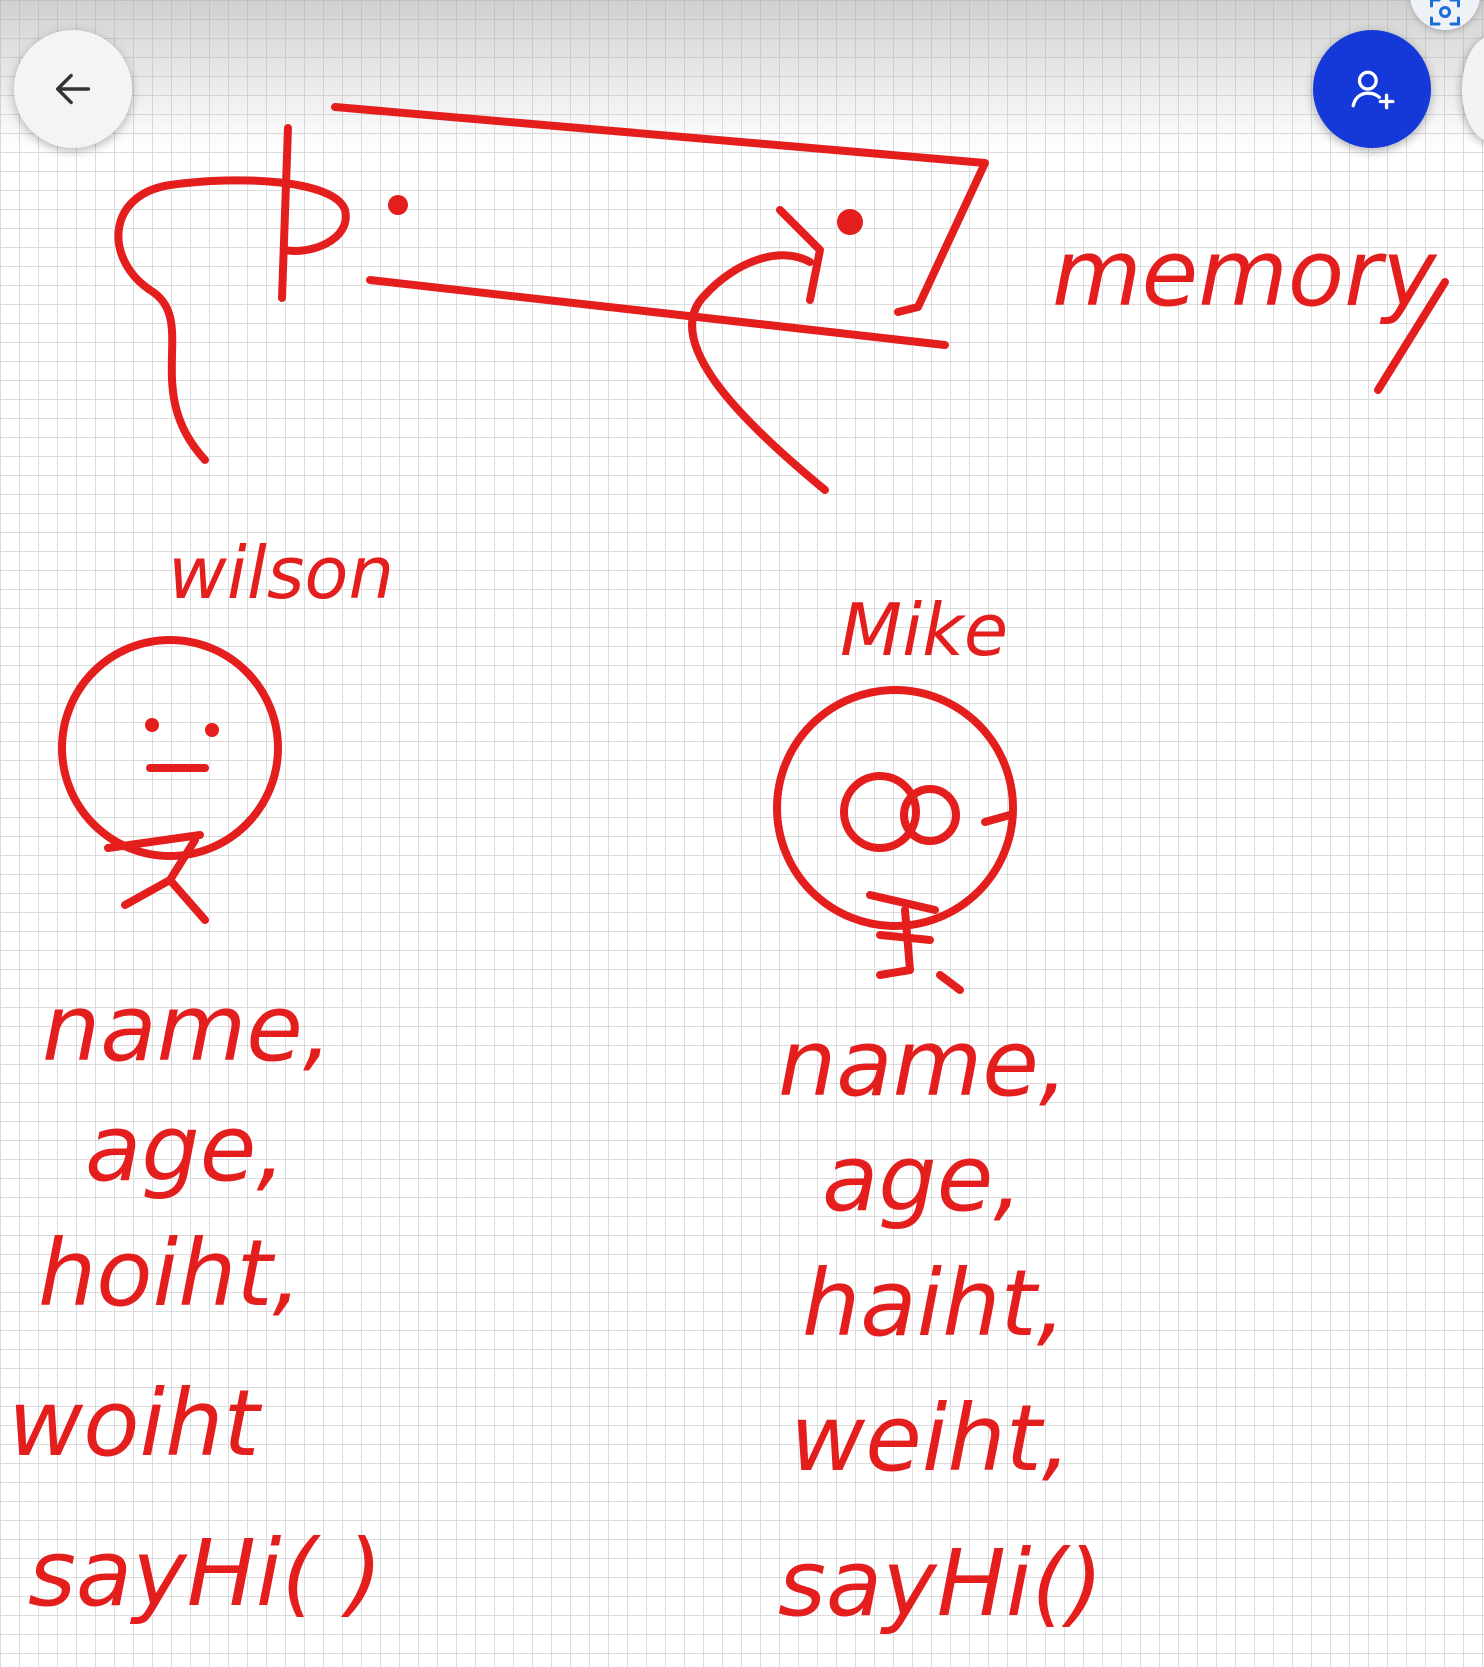  Describe the element at coordinates (997, 818) in the screenshot. I see `mike-ear` at that location.